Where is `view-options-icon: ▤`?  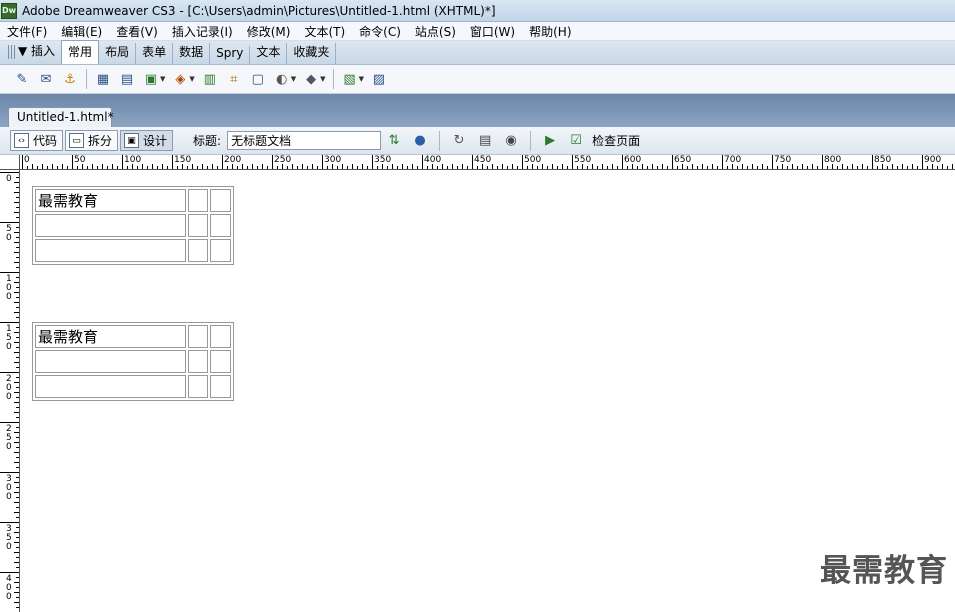
view-options-icon: ▤ is located at coordinates (485, 141).